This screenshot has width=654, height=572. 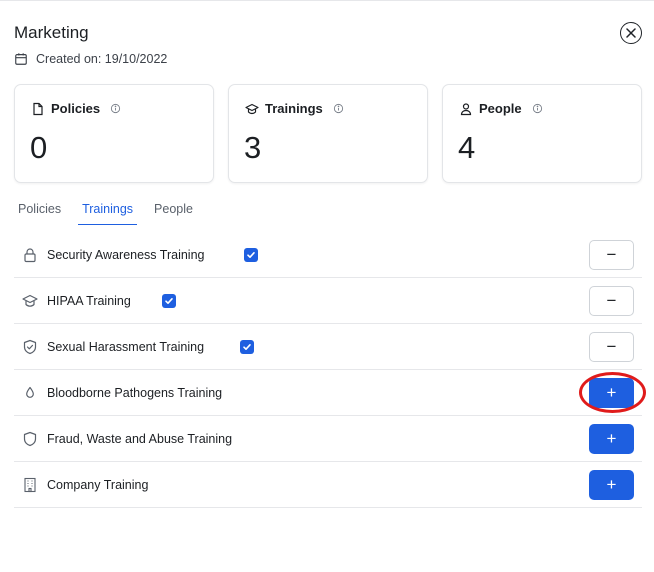 I want to click on tab-people: People, so click(x=173, y=212).